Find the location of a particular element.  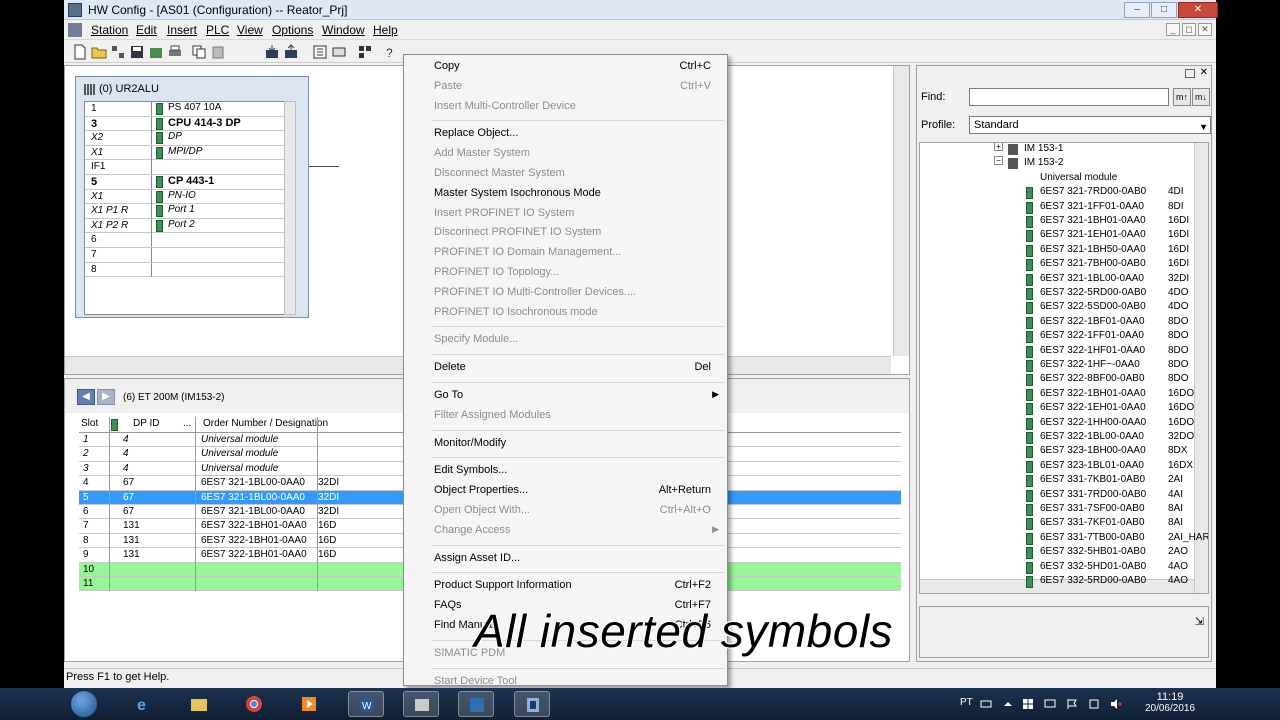

print-icon is located at coordinates (175, 52).